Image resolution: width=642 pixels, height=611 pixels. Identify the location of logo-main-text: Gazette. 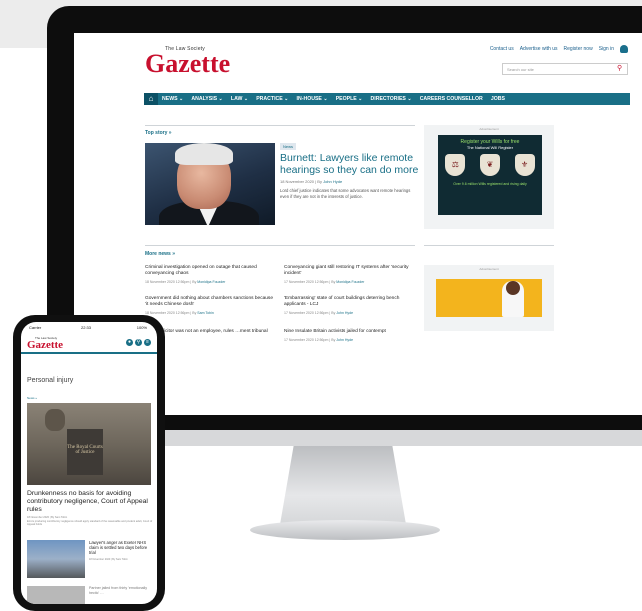
(188, 63).